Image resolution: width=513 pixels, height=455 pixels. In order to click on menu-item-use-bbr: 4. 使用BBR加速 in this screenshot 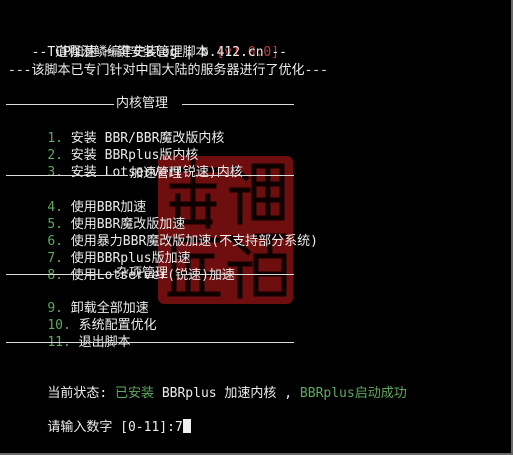, I will do `click(81, 198)`.